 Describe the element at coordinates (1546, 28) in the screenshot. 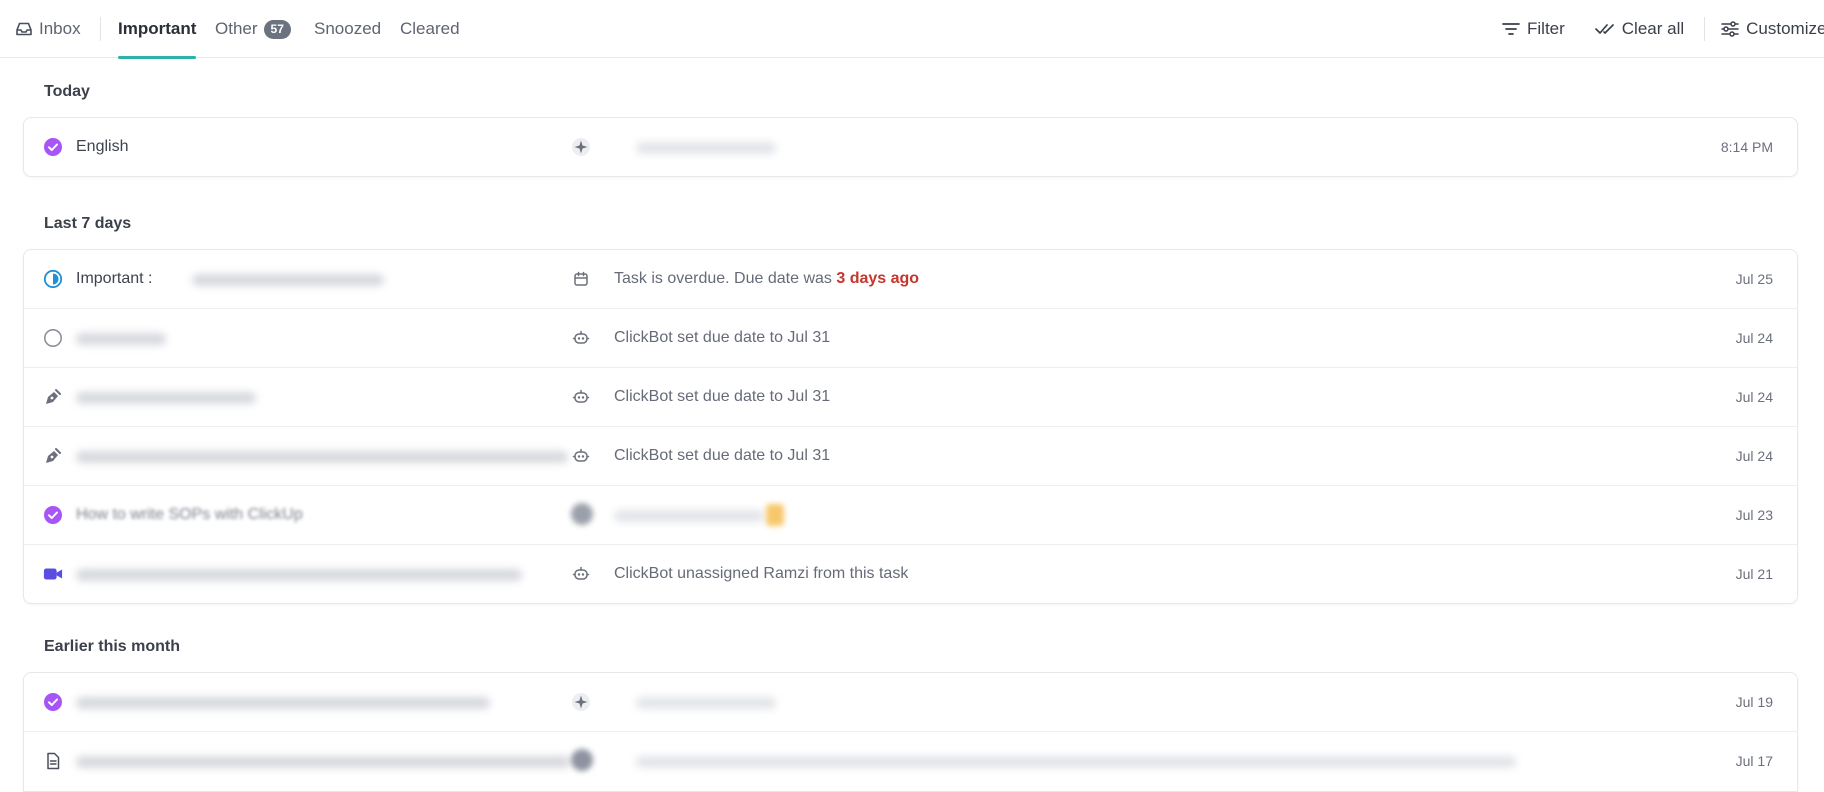

I see `filter-label: Filter` at that location.